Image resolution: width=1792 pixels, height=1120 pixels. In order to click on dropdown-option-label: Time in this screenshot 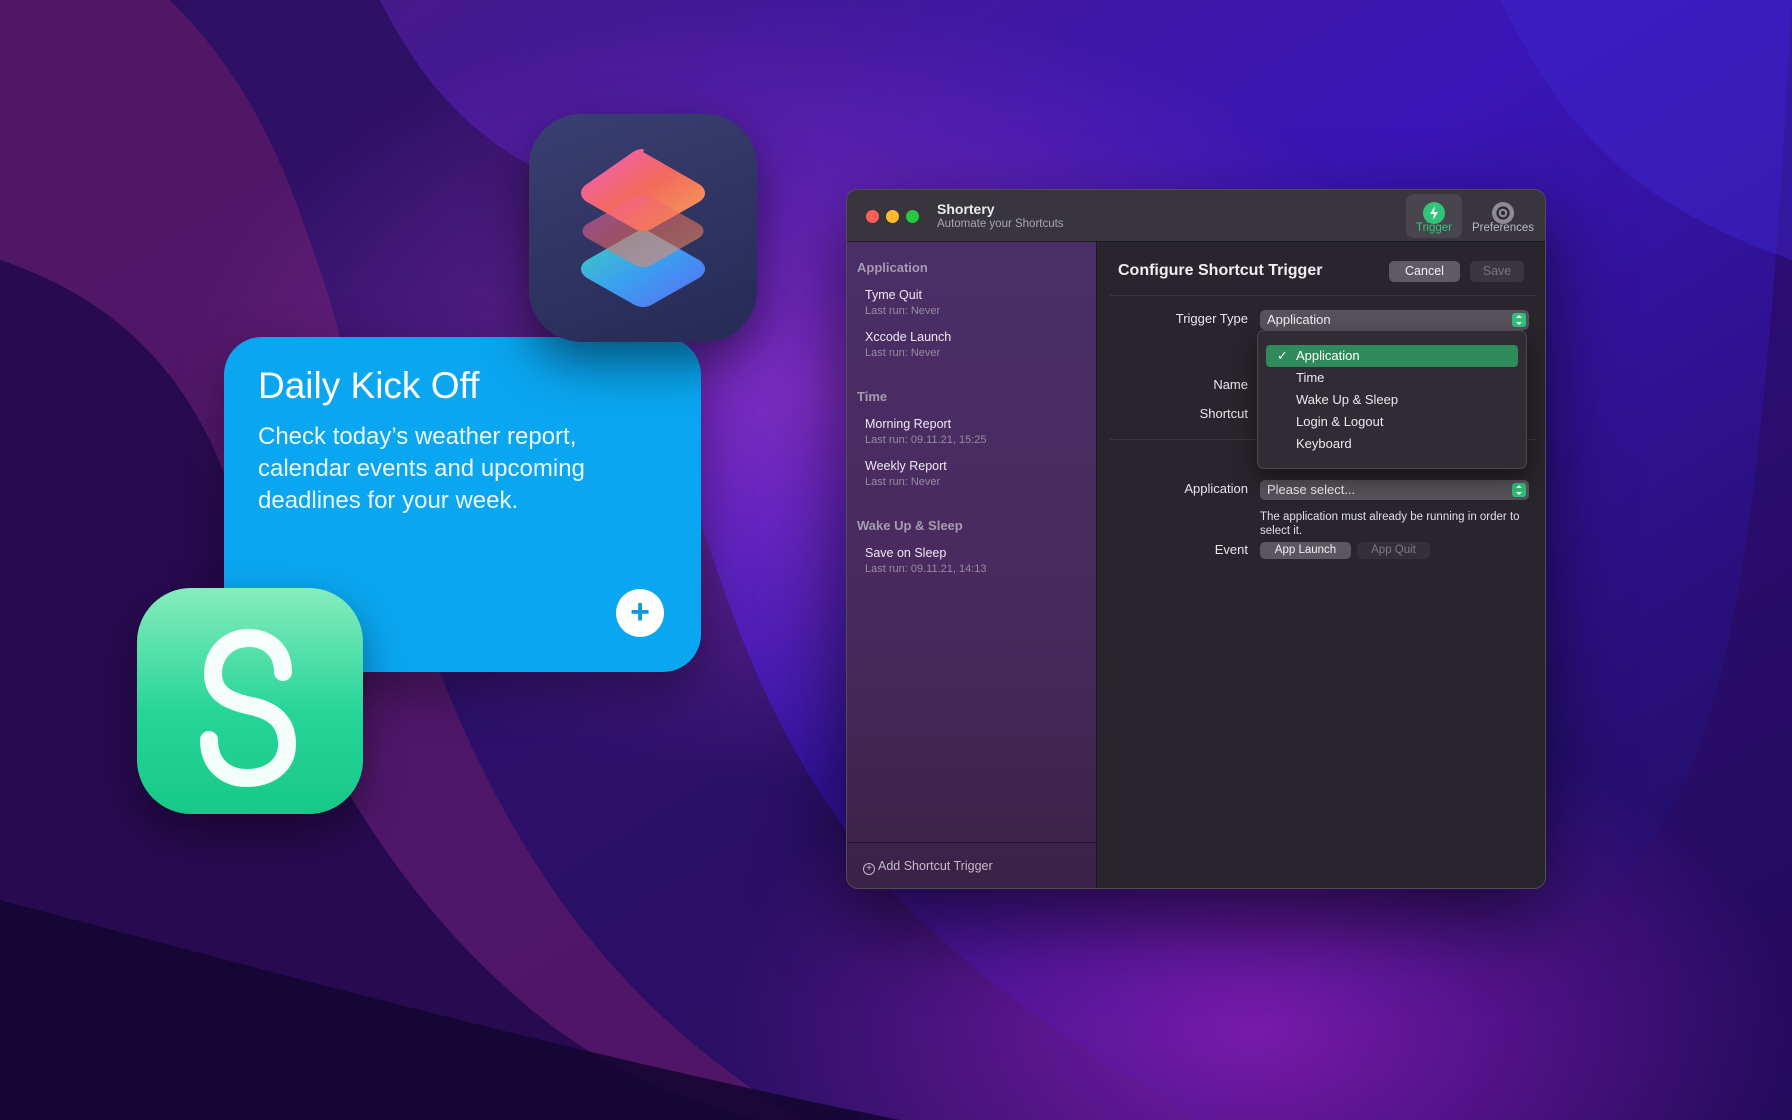, I will do `click(1310, 377)`.